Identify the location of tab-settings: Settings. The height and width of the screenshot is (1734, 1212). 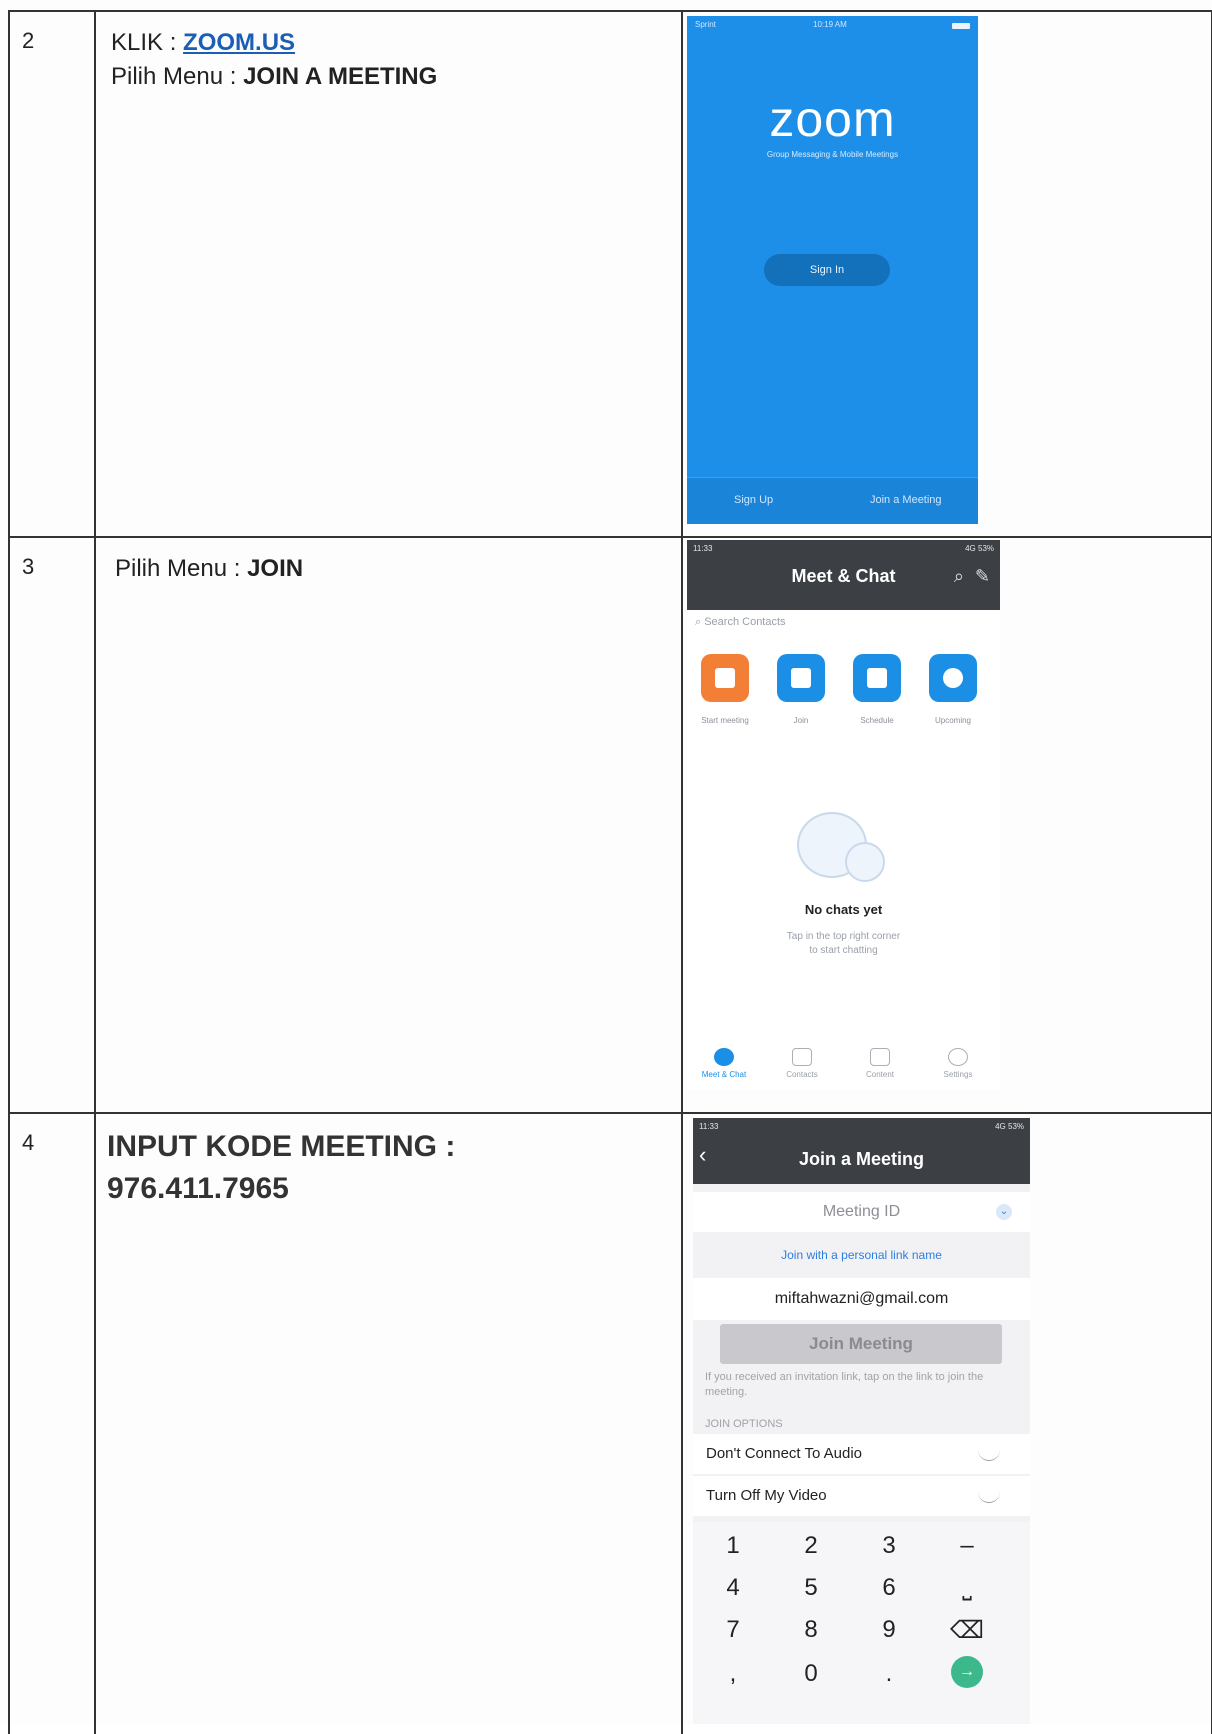
(958, 1063).